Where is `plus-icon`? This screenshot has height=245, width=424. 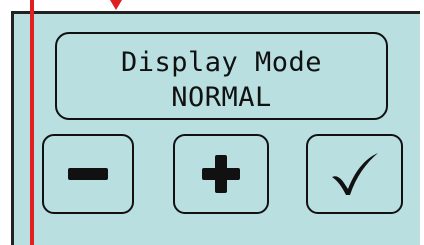 plus-icon is located at coordinates (221, 174).